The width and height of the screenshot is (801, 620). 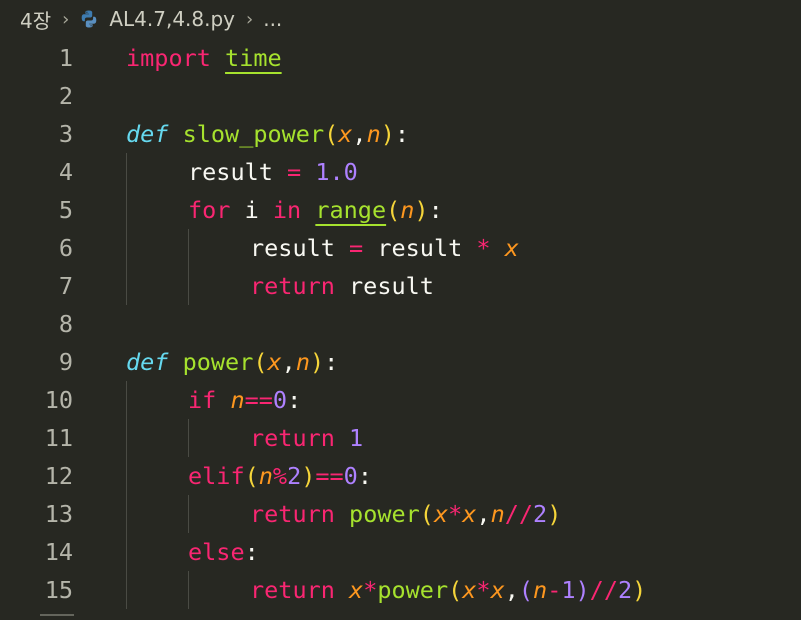 I want to click on code-text: if n==0:, so click(x=244, y=400).